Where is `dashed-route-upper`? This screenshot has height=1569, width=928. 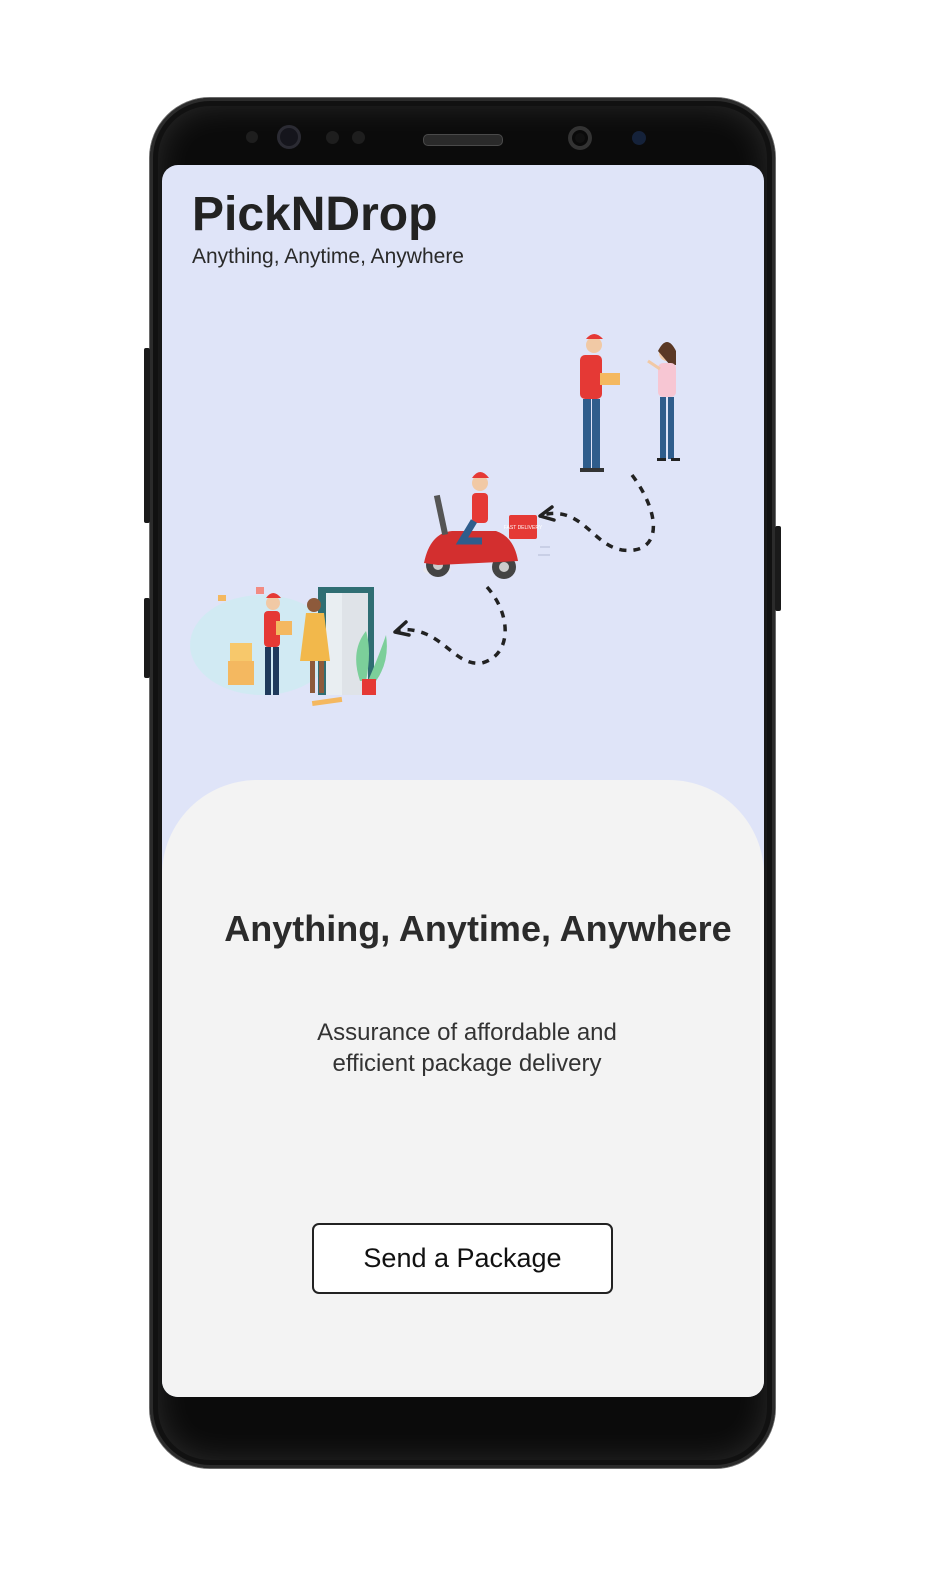
dashed-route-upper is located at coordinates (598, 513).